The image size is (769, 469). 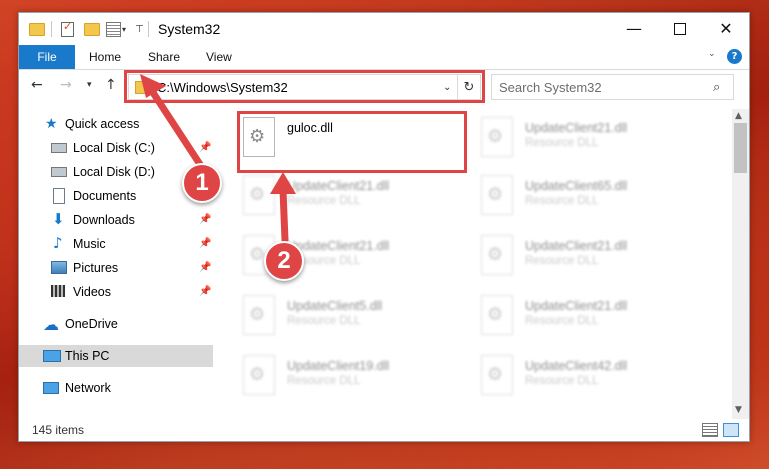 What do you see at coordinates (139, 29) in the screenshot?
I see `pin-toolbar-icon: ⊤` at bounding box center [139, 29].